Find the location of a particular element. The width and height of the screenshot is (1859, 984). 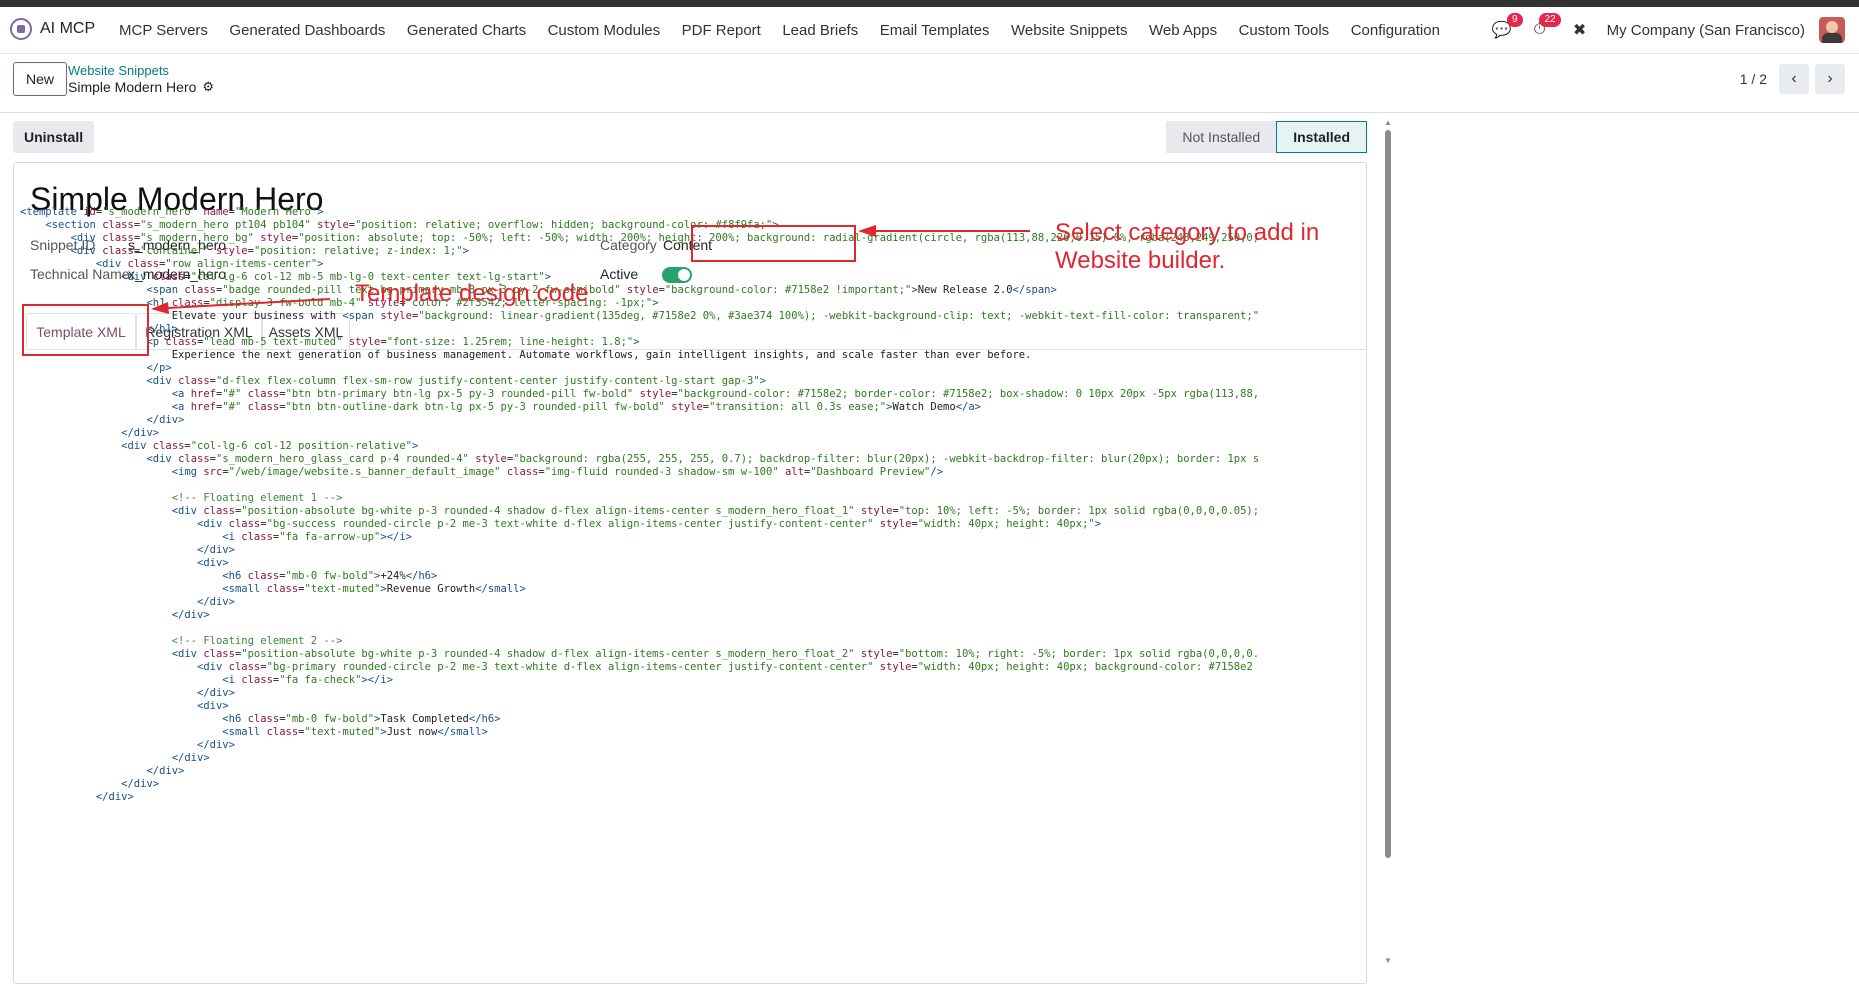

annotation-arrows is located at coordinates (590, 269).